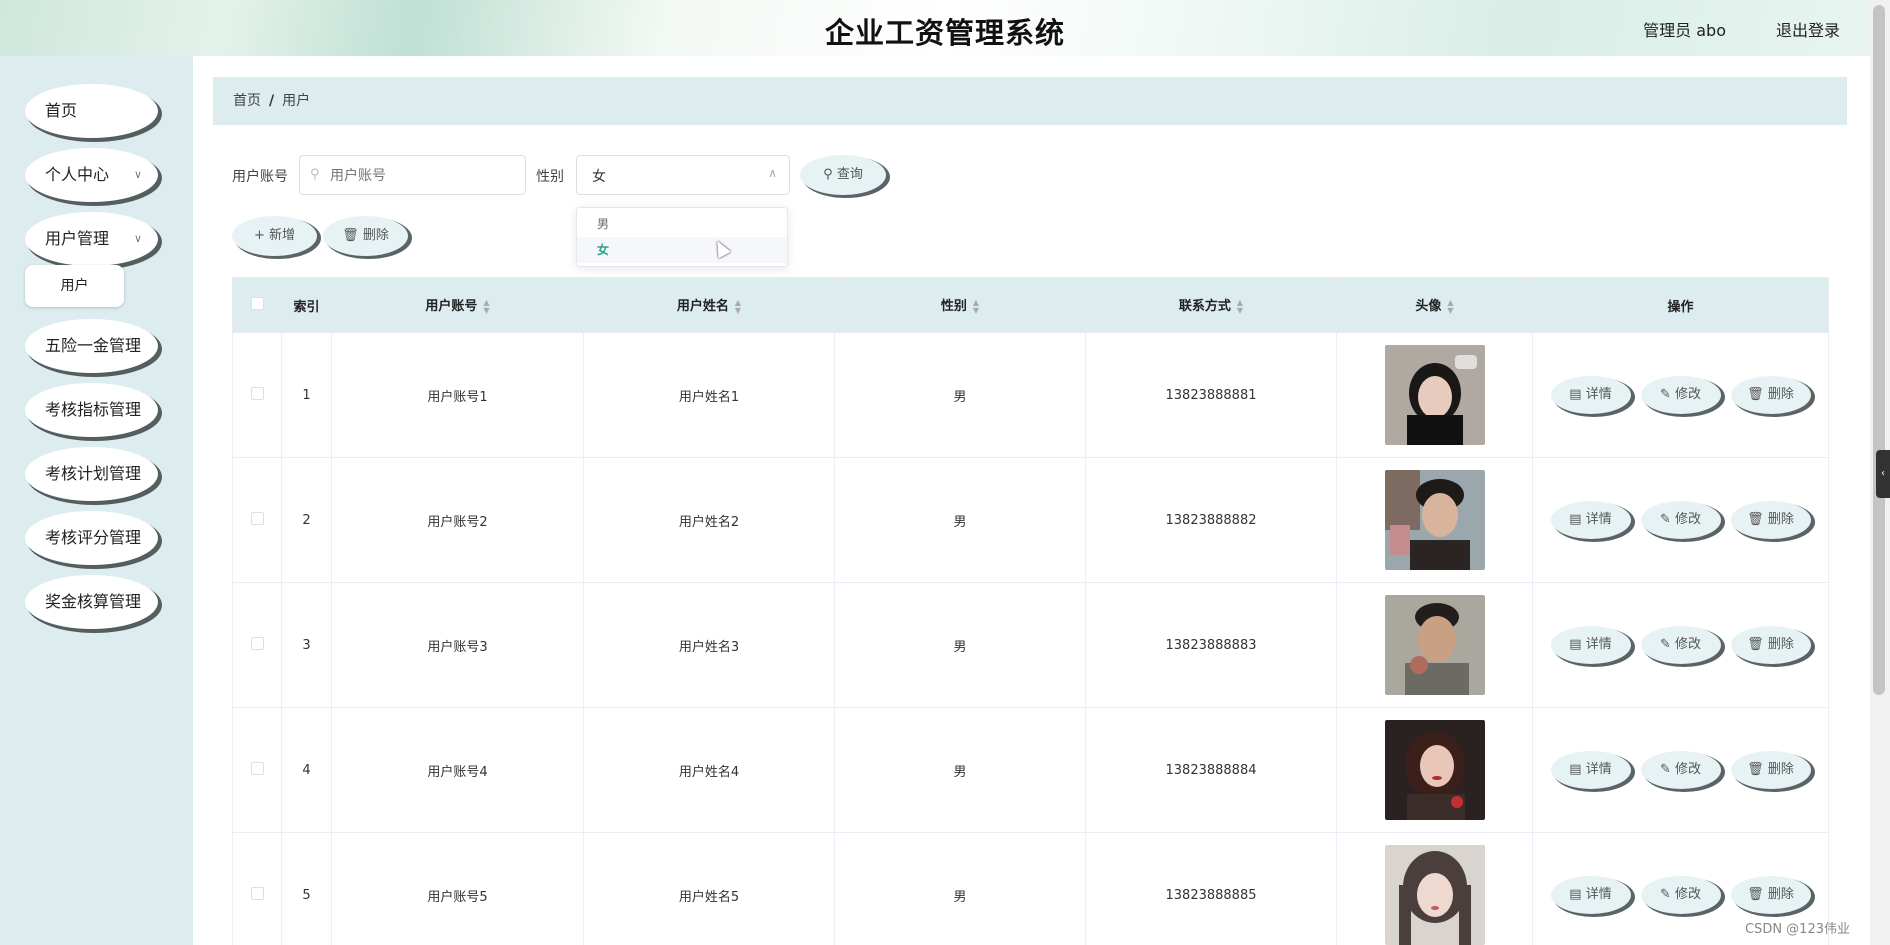 This screenshot has width=1890, height=945. I want to click on column-header-name: 用户姓名 ▲ ▼, so click(709, 305).